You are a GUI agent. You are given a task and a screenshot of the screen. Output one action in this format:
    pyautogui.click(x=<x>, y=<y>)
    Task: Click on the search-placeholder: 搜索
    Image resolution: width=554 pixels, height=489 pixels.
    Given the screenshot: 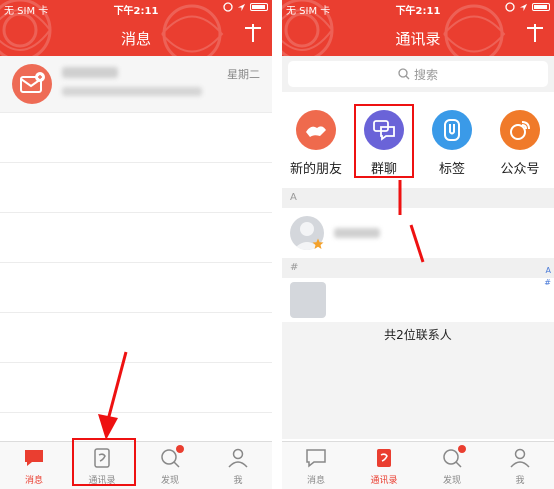 What is the action you would take?
    pyautogui.click(x=425, y=74)
    